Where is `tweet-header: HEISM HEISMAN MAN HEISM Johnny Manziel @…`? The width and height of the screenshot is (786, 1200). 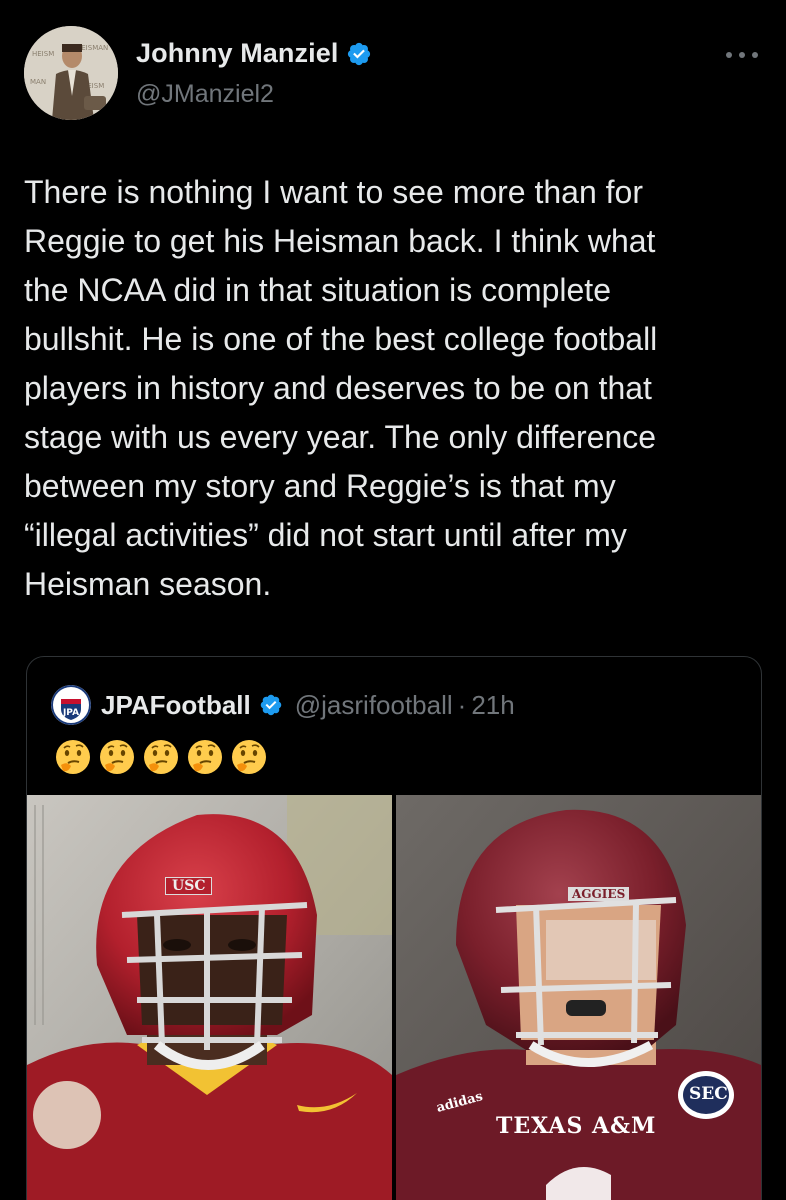 tweet-header: HEISM HEISMAN MAN HEISM Johnny Manziel @… is located at coordinates (394, 72).